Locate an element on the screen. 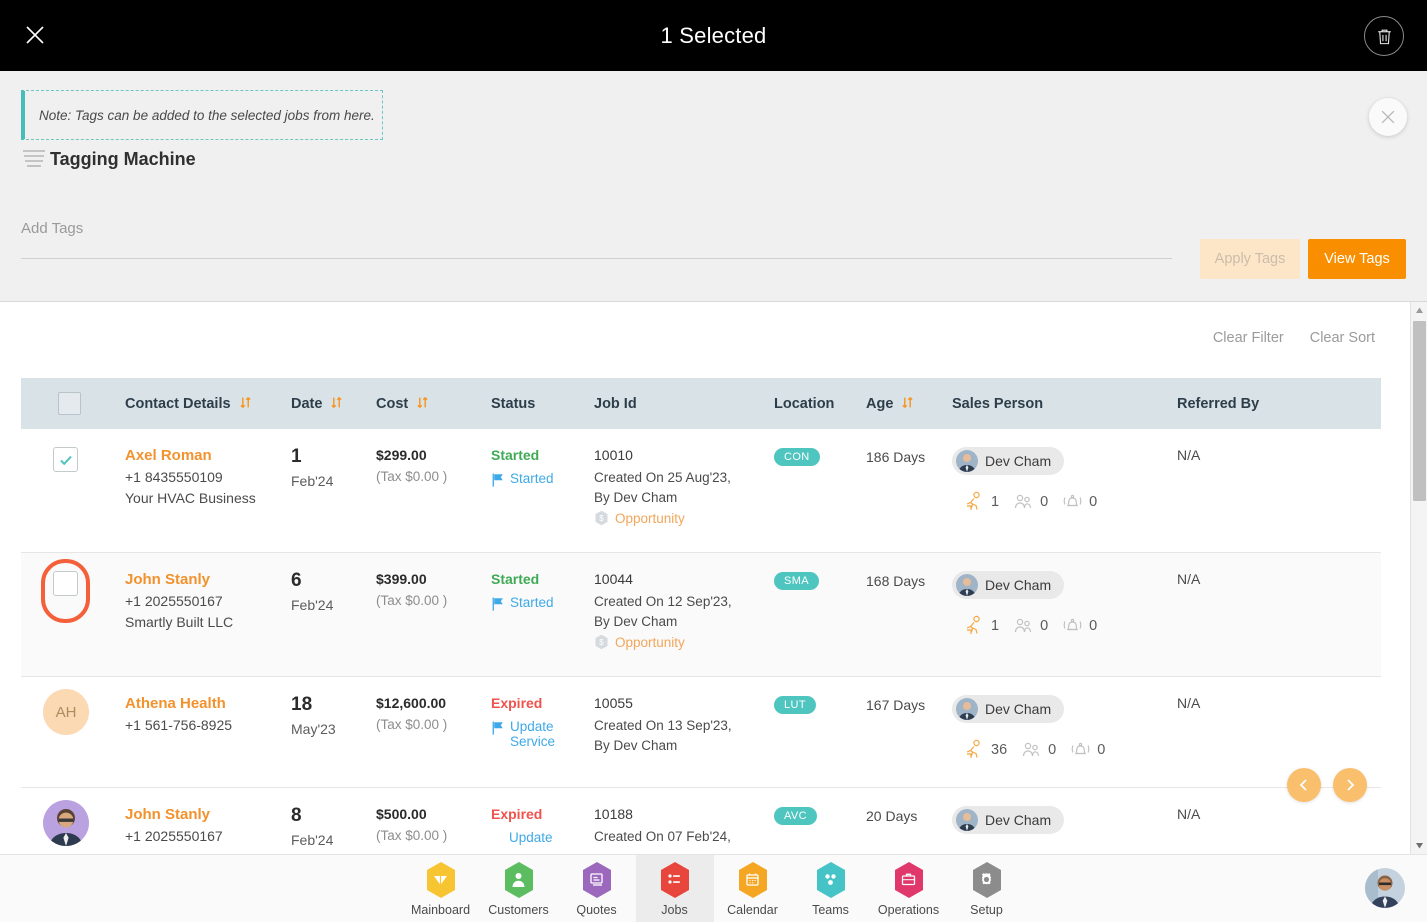 The image size is (1427, 922). job-id: 10044 is located at coordinates (613, 579).